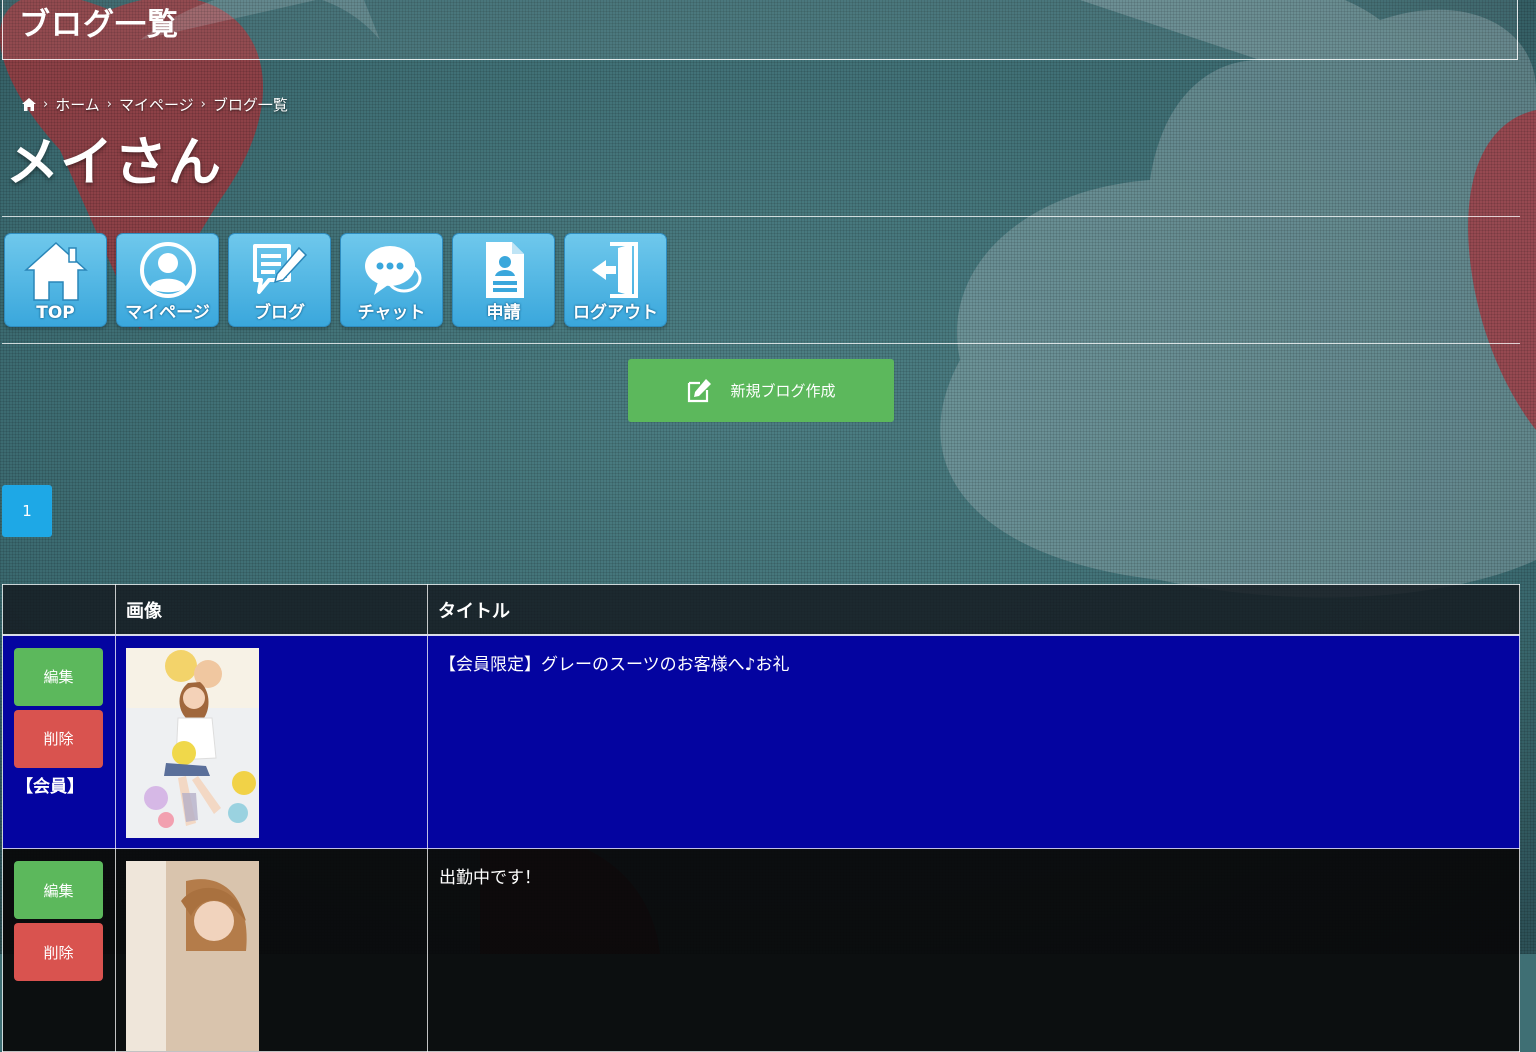 Image resolution: width=1536 pixels, height=1052 pixels. Describe the element at coordinates (77, 104) in the screenshot. I see `breadcrumb-home: ホーム` at that location.